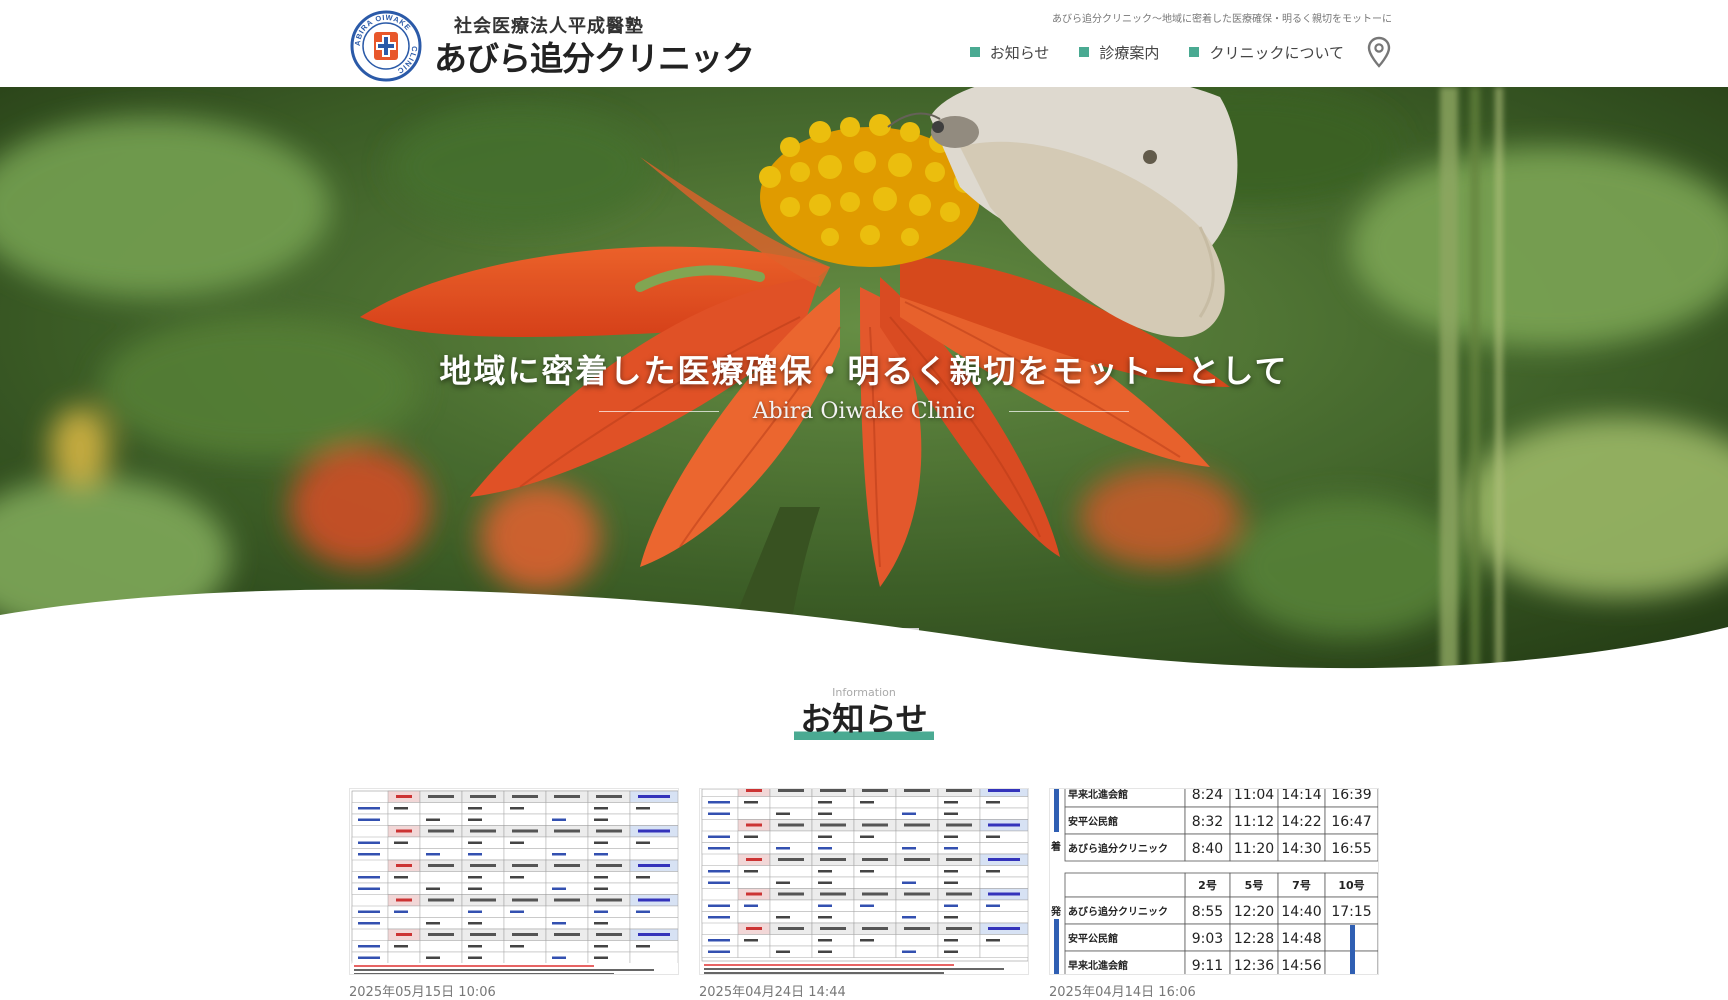 This screenshot has width=1728, height=1000. Describe the element at coordinates (1254, 912) in the screenshot. I see `bus-time: 12:20` at that location.